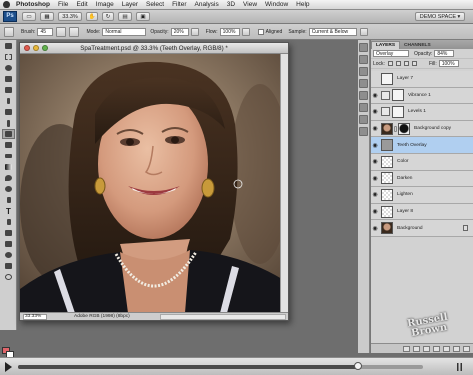 This screenshot has height=375, width=473. Describe the element at coordinates (8, 233) in the screenshot. I see `shape-tool-icon` at that location.